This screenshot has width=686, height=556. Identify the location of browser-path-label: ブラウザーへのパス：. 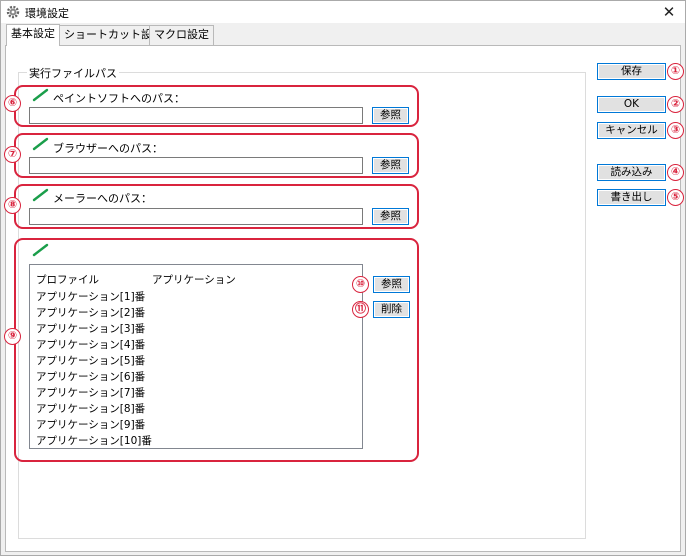
(108, 148).